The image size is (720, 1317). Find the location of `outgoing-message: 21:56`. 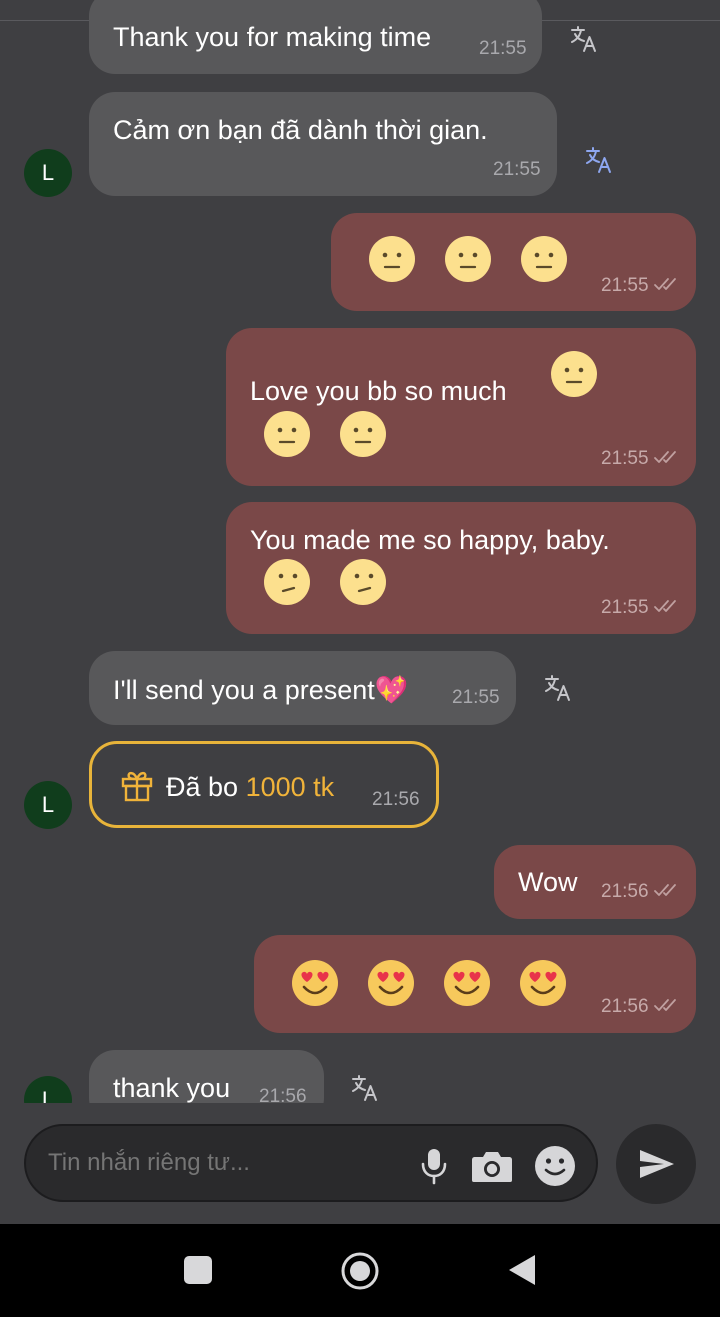

outgoing-message: 21:56 is located at coordinates (475, 984).